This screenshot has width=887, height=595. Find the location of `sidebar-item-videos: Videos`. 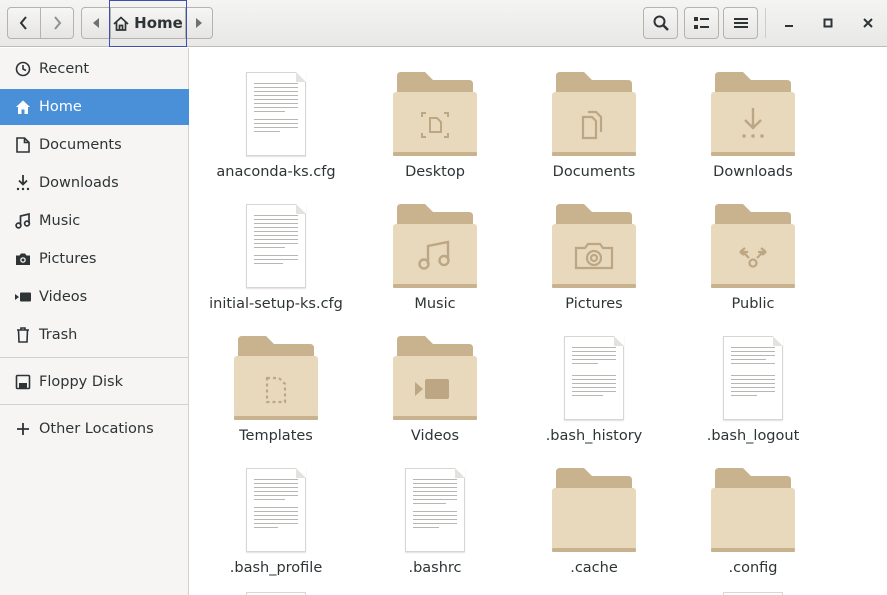

sidebar-item-videos: Videos is located at coordinates (94, 297).